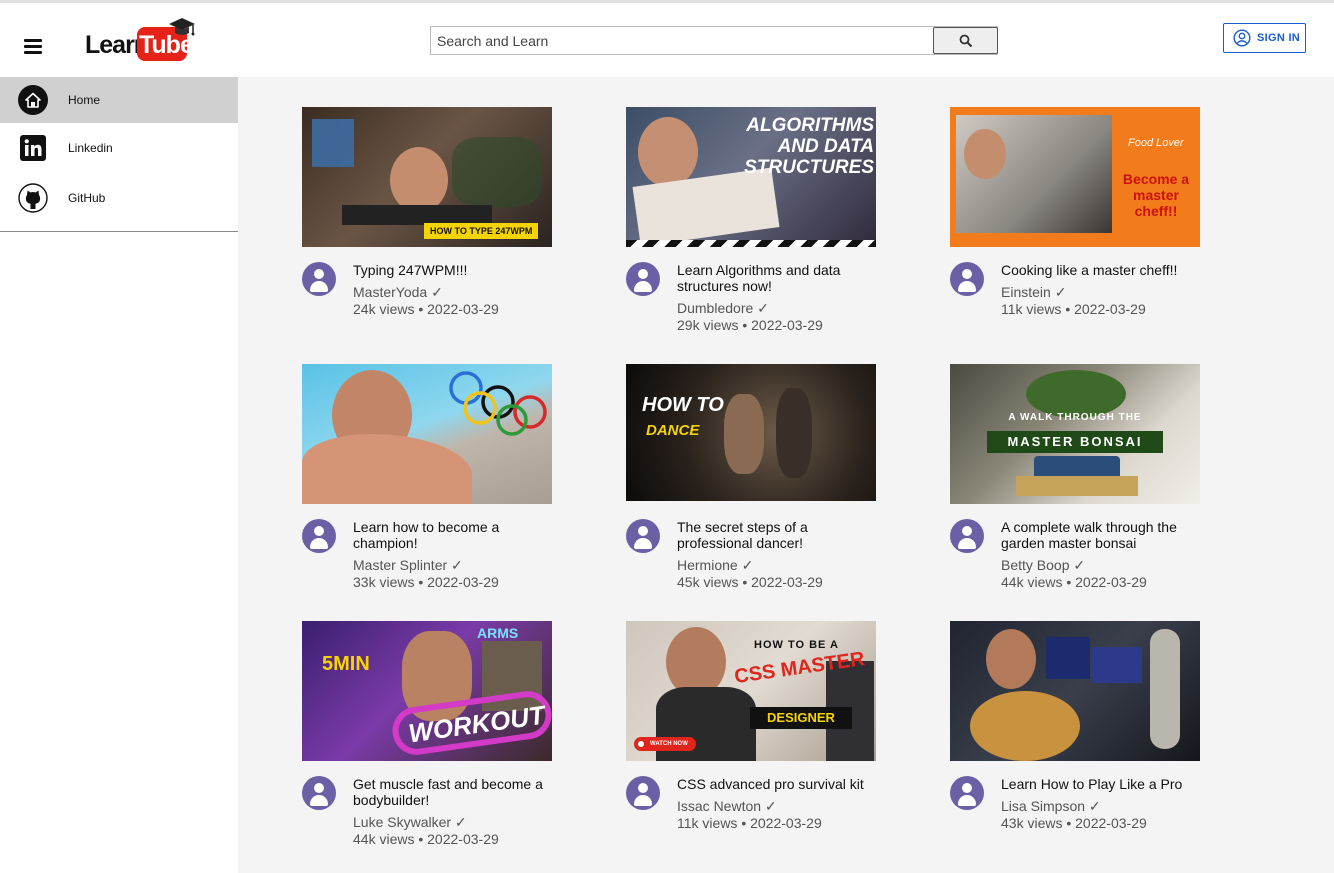 The height and width of the screenshot is (873, 1334). Describe the element at coordinates (1098, 292) in the screenshot. I see `channel-name: Einstein ✓` at that location.